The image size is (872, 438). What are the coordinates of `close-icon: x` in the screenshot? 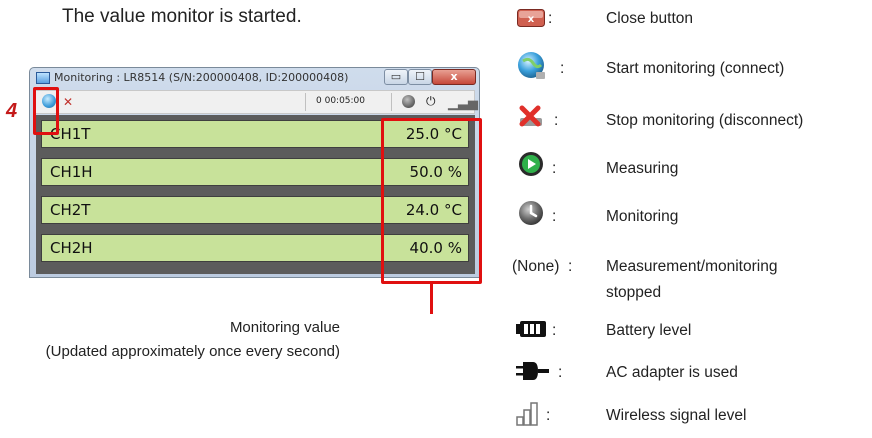 It's located at (454, 76).